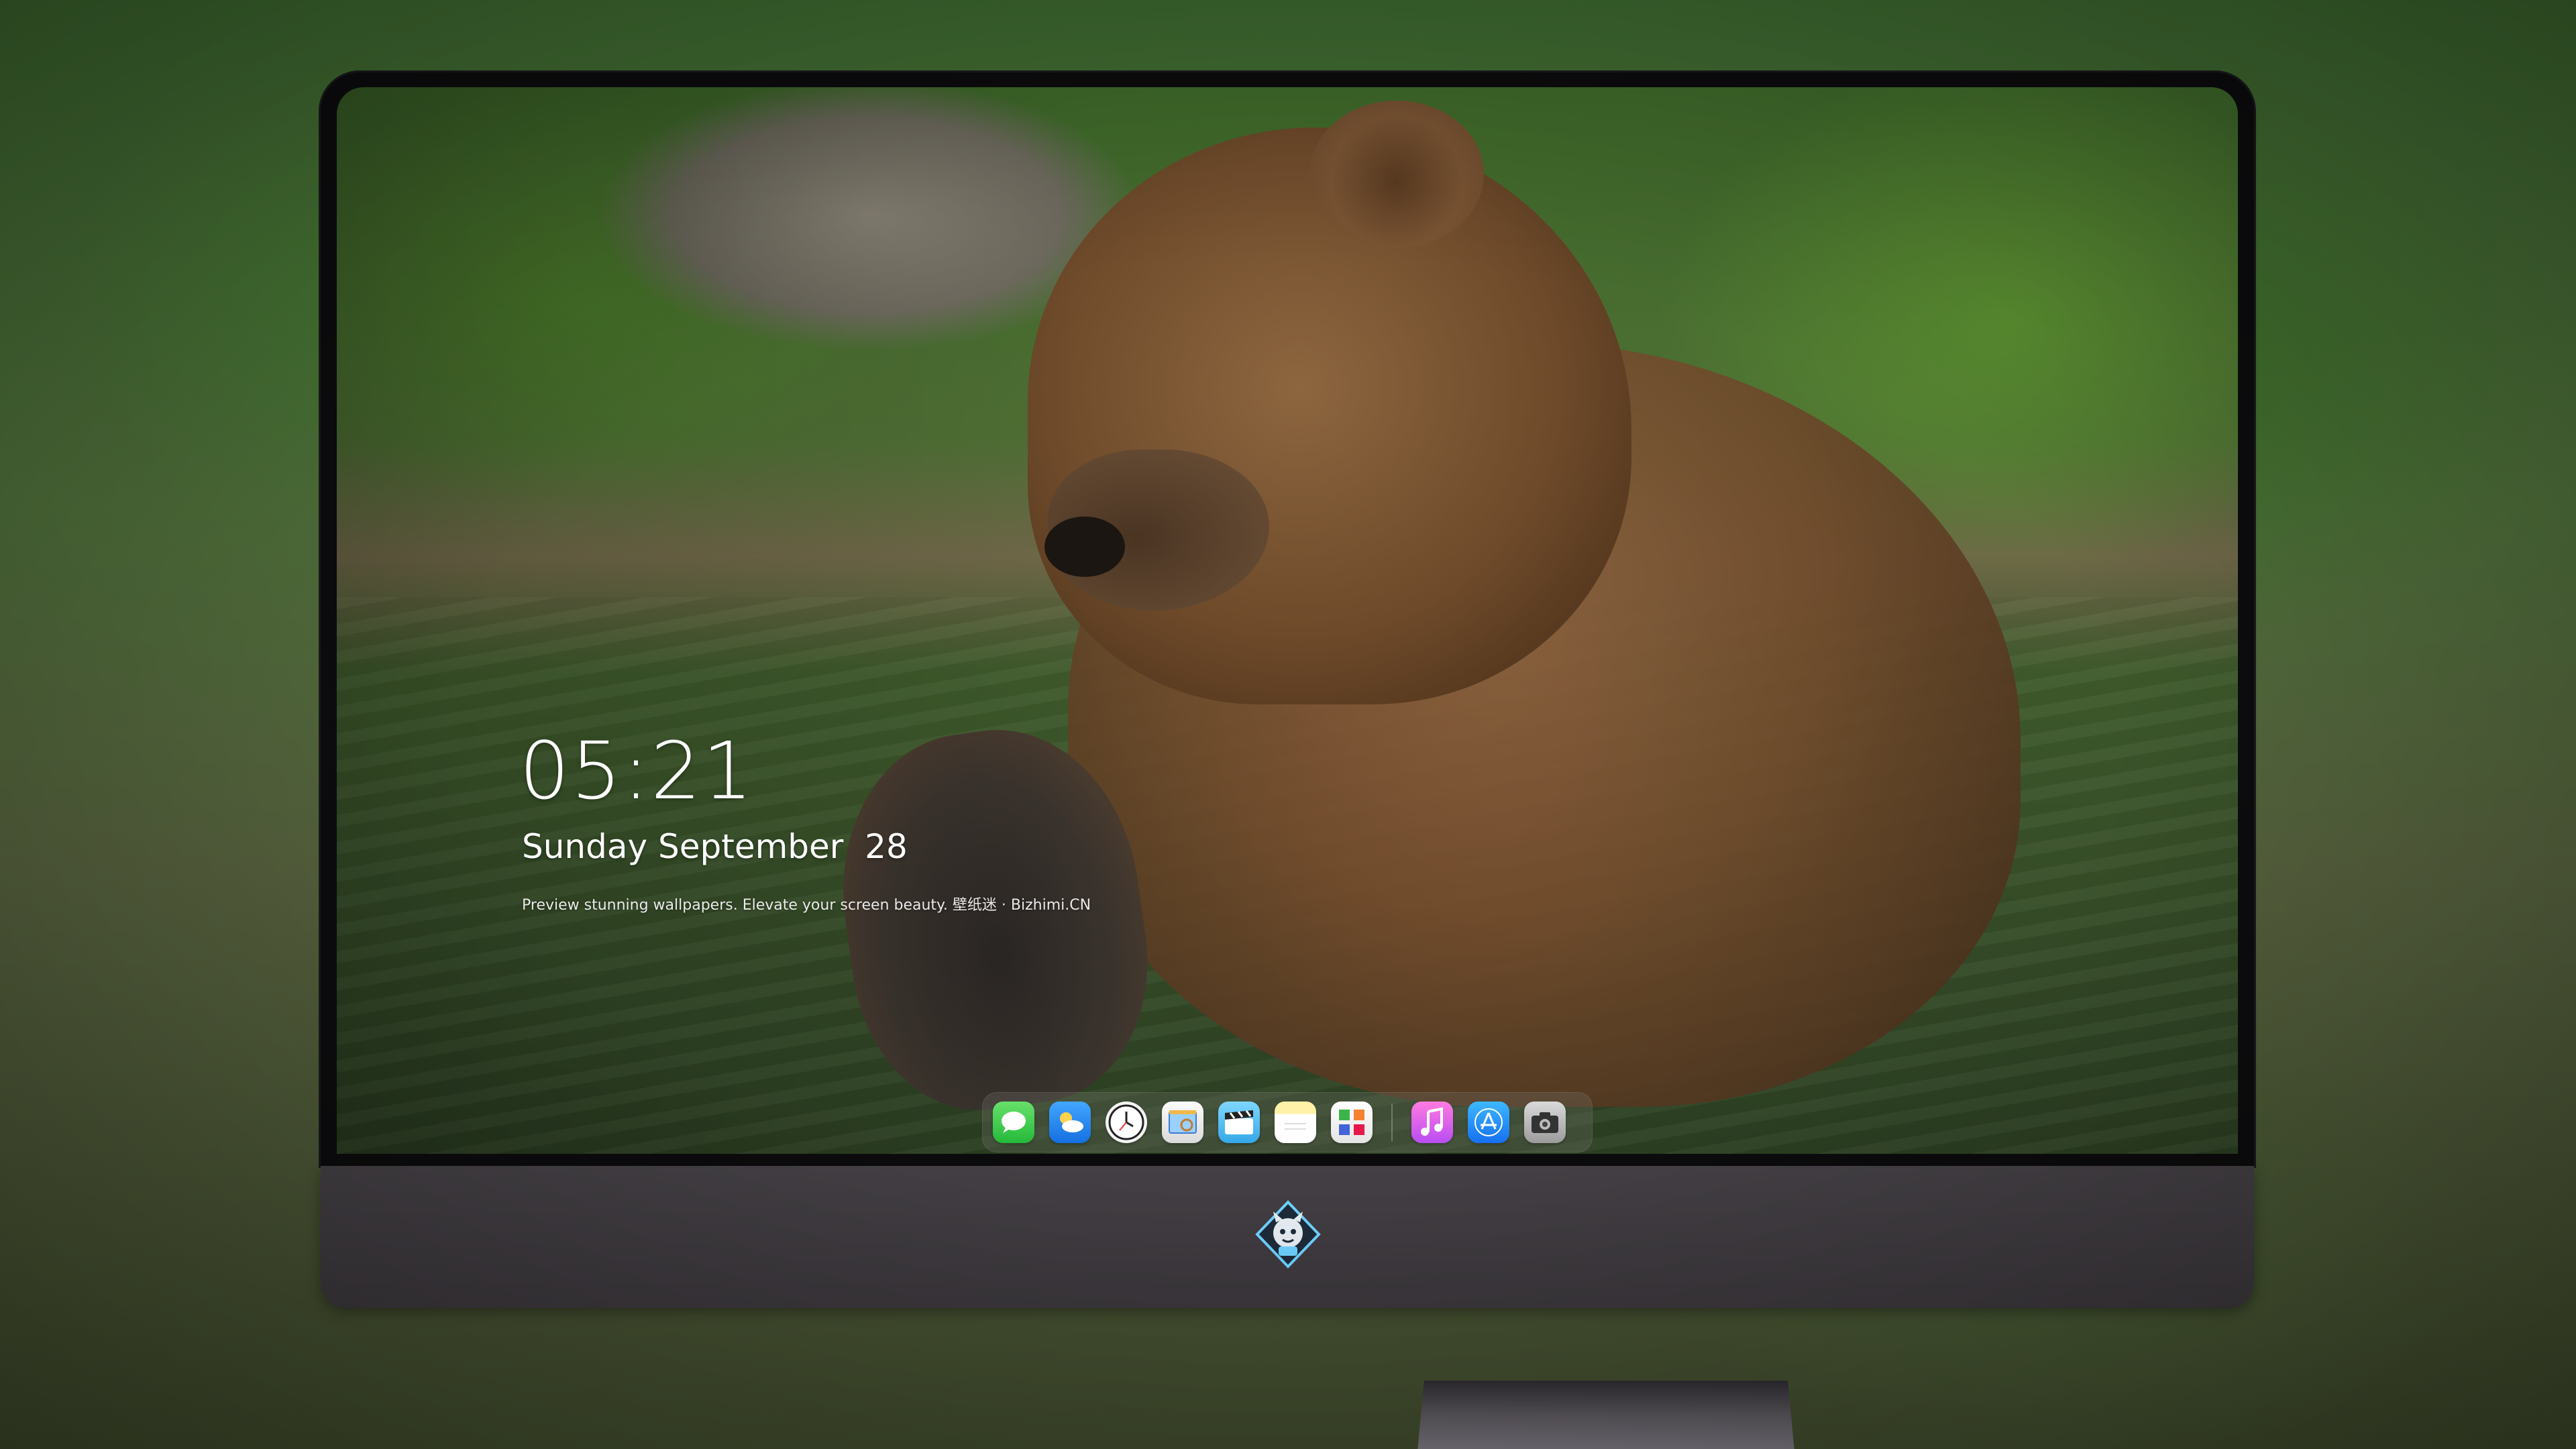  What do you see at coordinates (1288, 1234) in the screenshot?
I see `mascot-logo-icon` at bounding box center [1288, 1234].